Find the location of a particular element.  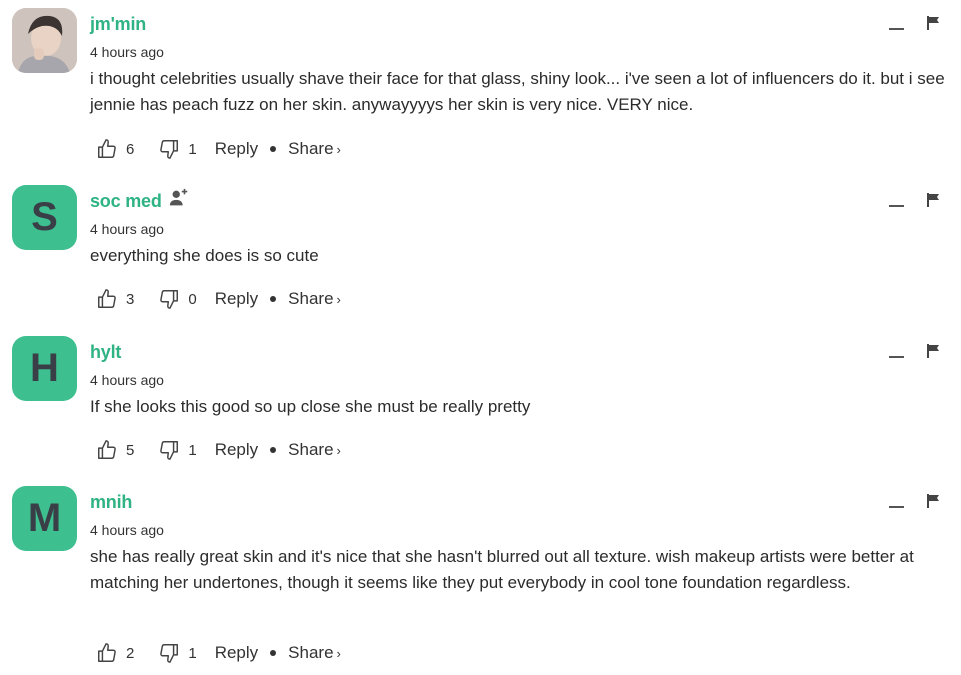

like-count: 6 is located at coordinates (130, 149).